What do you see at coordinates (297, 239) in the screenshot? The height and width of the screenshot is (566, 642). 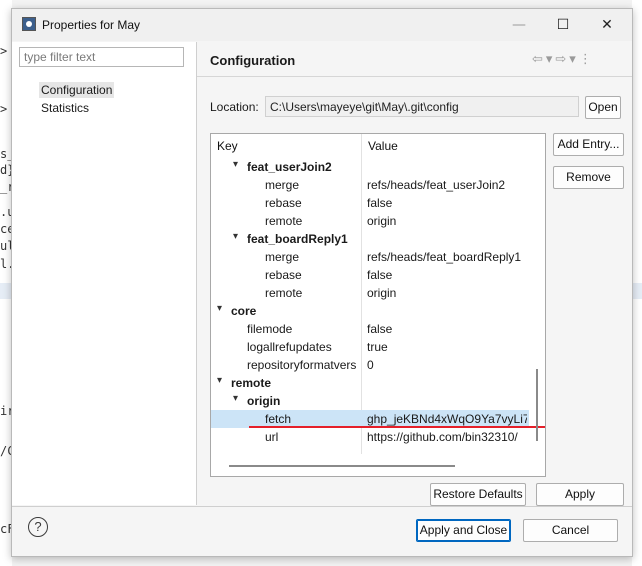 I see `row-key: feat_boardReply1` at bounding box center [297, 239].